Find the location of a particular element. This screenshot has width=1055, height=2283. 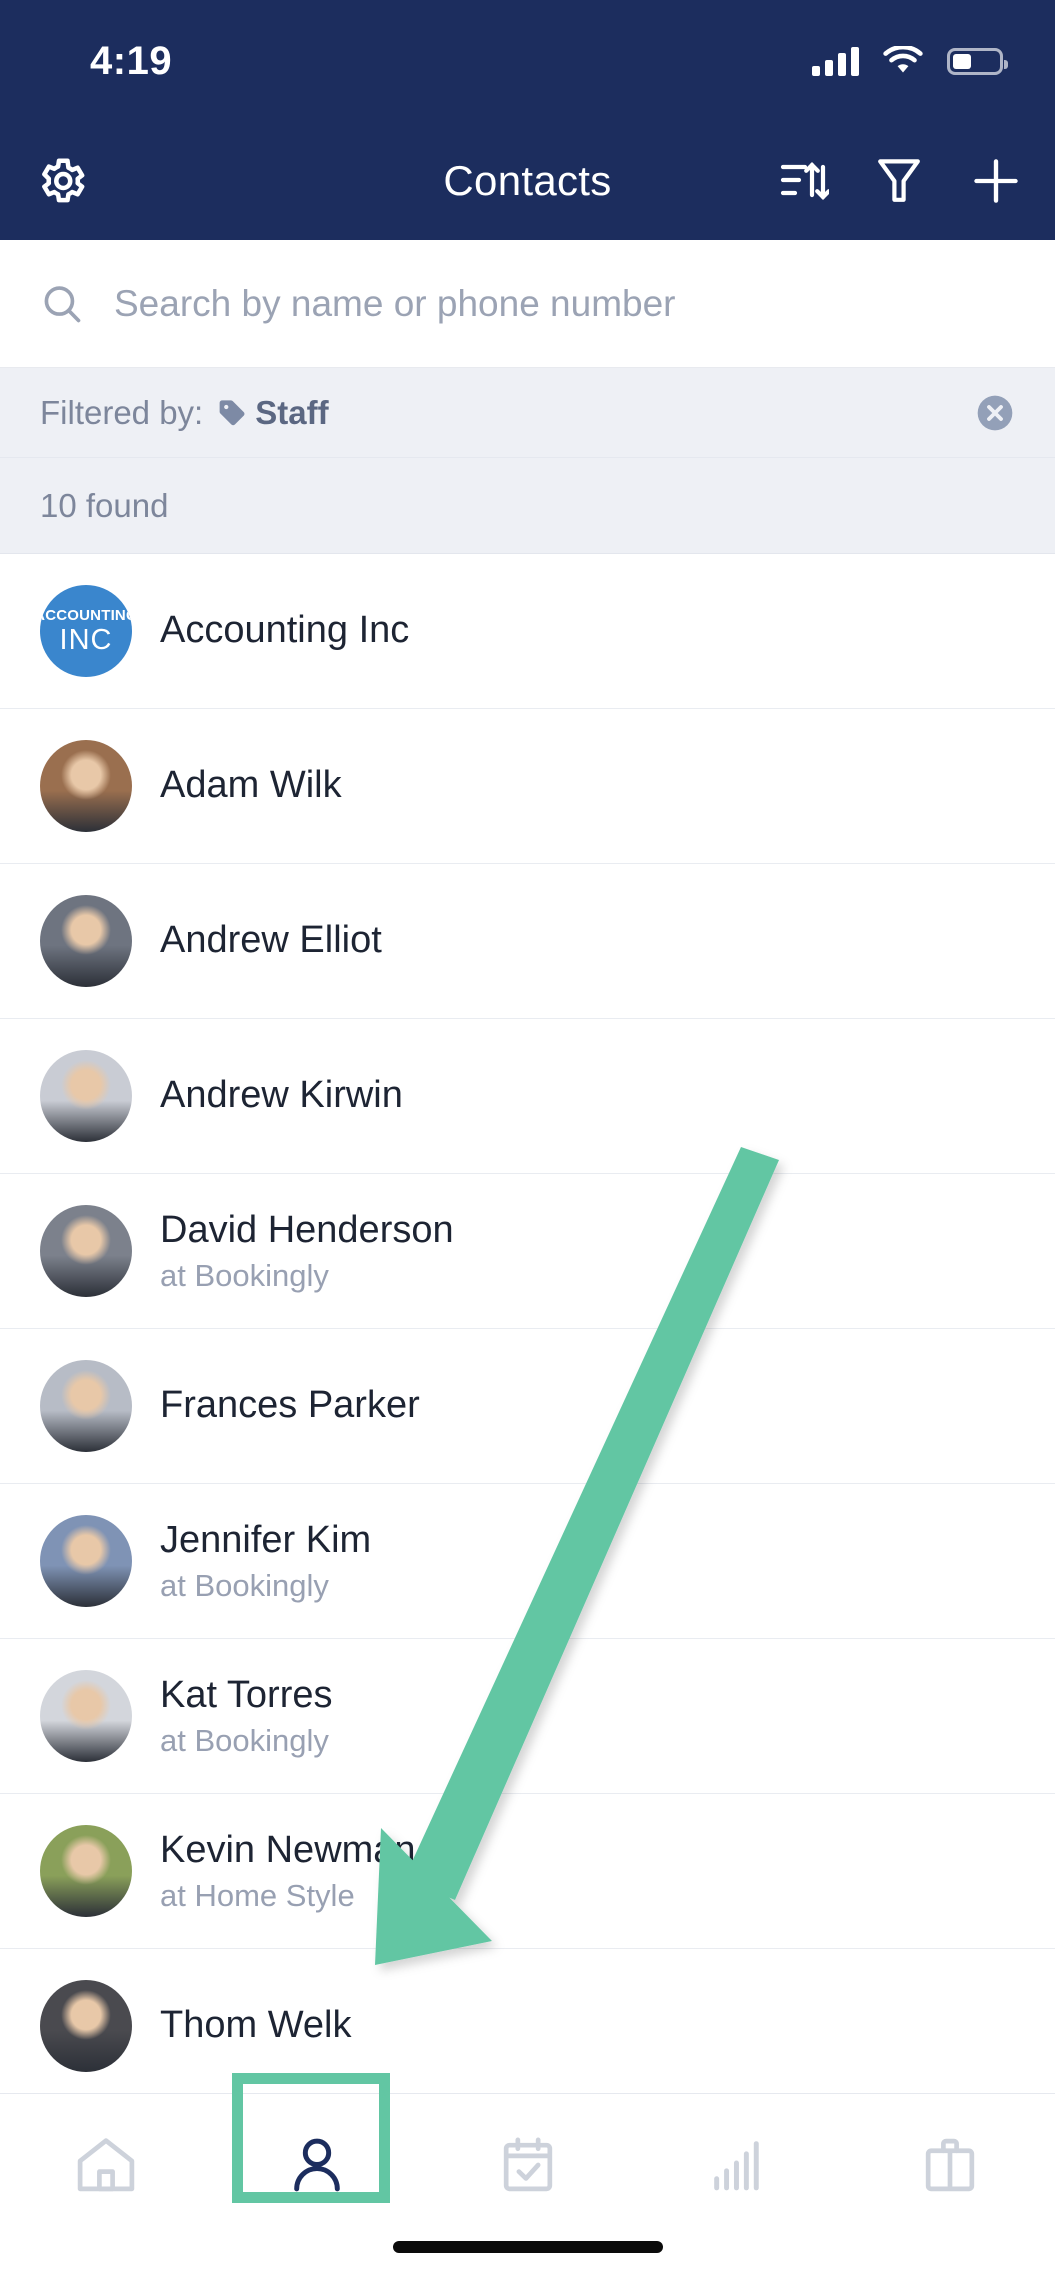

navigation-bar: Contacts is located at coordinates (527, 181).